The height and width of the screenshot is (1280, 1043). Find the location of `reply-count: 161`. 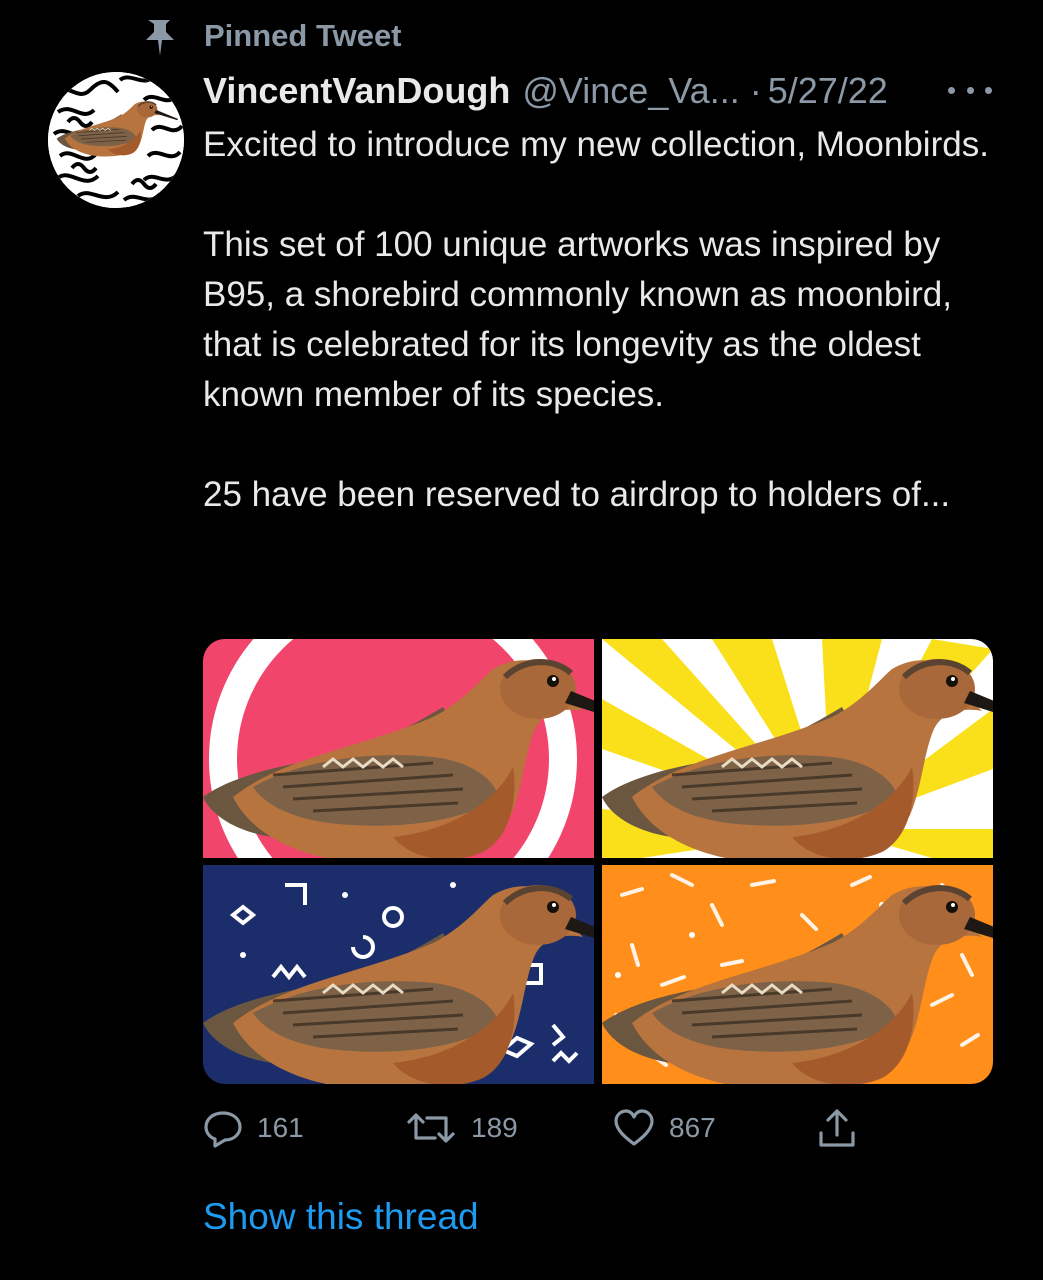

reply-count: 161 is located at coordinates (280, 1127).